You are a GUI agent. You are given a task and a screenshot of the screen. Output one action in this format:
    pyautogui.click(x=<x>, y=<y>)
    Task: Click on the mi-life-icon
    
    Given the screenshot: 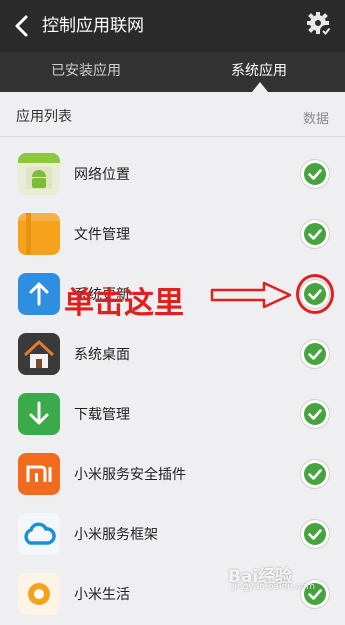 What is the action you would take?
    pyautogui.click(x=39, y=594)
    